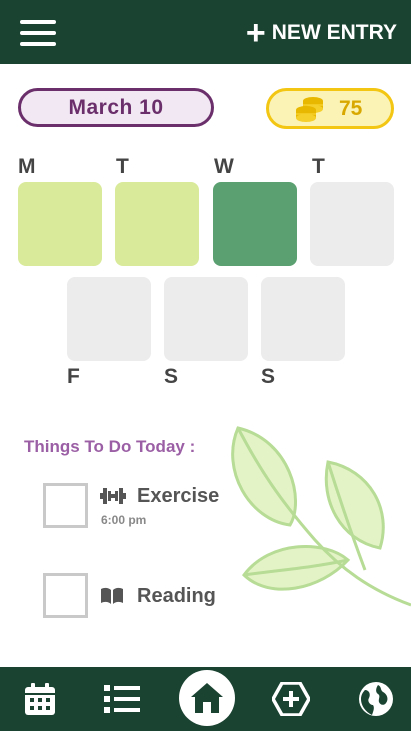 This screenshot has width=411, height=731. I want to click on task-checkbox-reading, so click(65, 595).